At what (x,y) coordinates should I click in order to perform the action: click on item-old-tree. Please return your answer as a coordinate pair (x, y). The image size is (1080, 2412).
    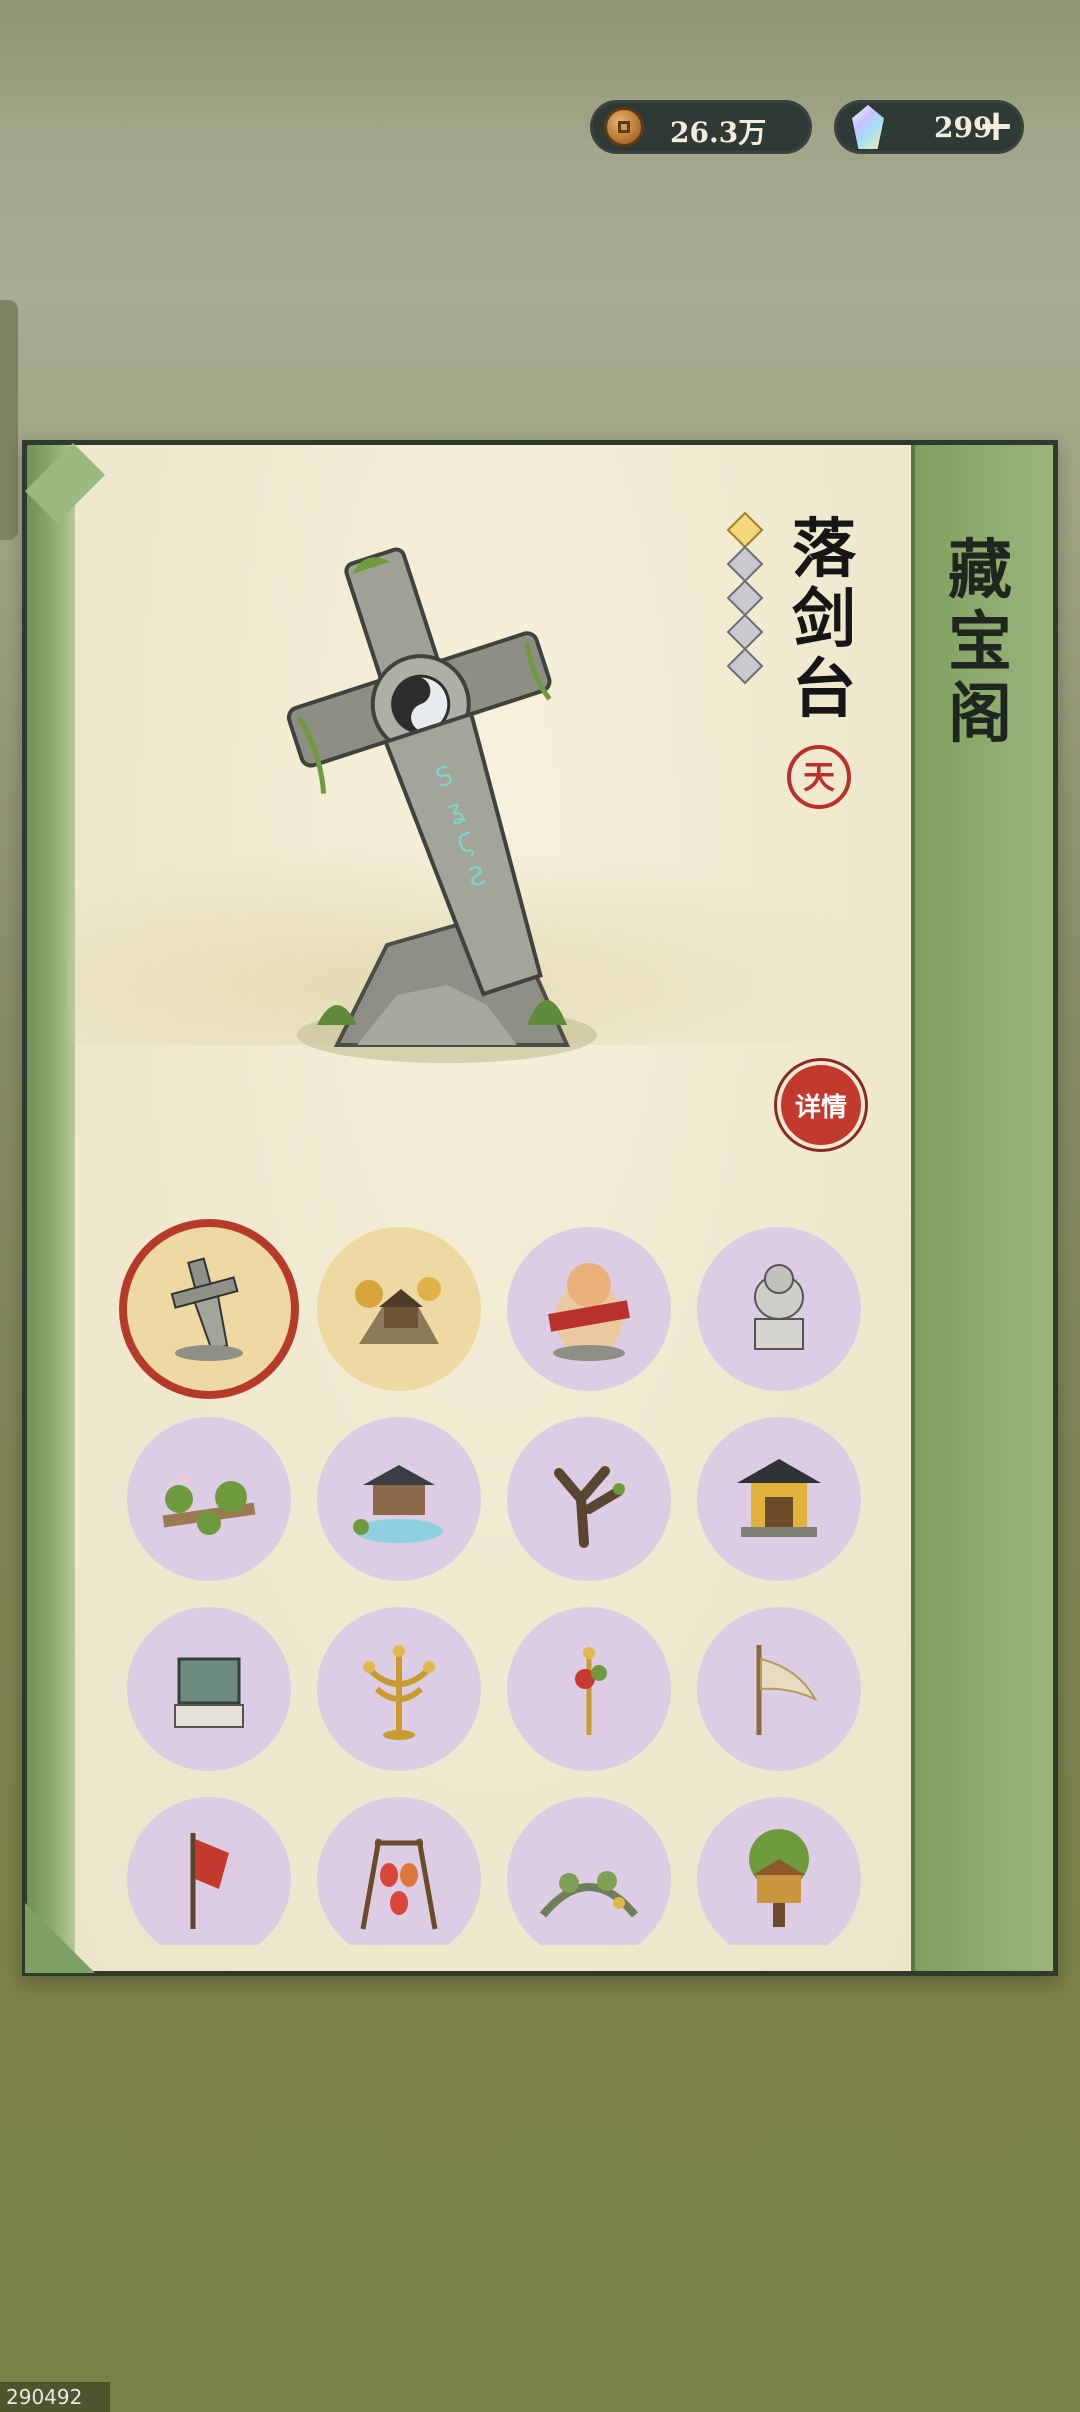
    Looking at the image, I should click on (589, 1499).